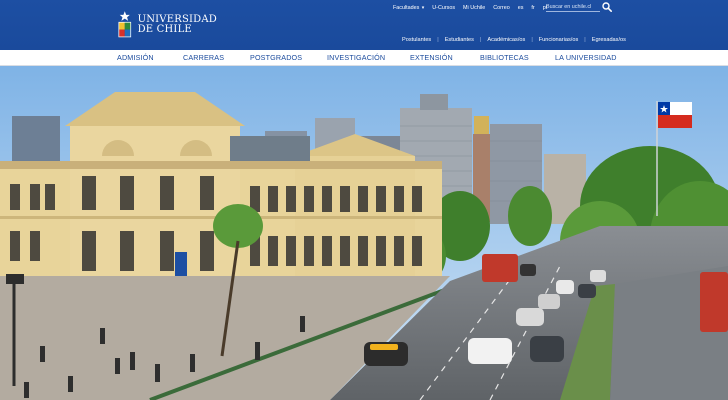  What do you see at coordinates (504, 57) in the screenshot?
I see `nav-item-bibliotecas: BIBLIOTECAS` at bounding box center [504, 57].